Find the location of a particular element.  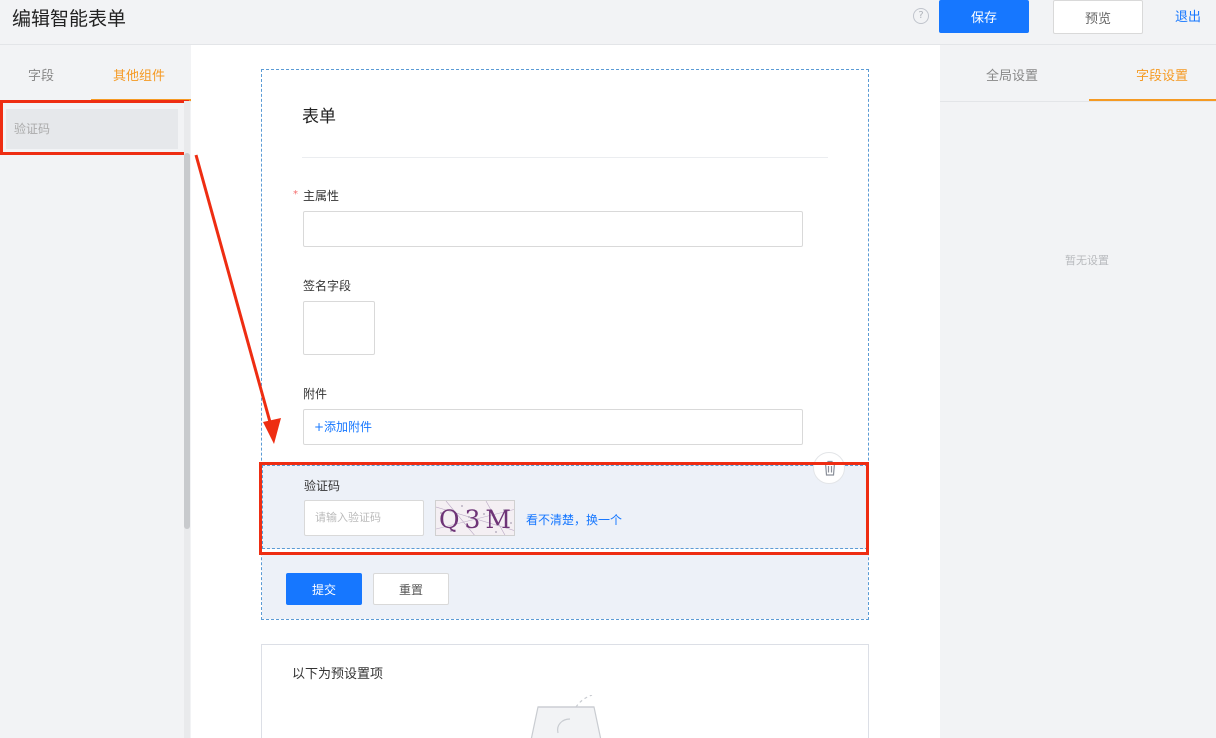

divider is located at coordinates (1078, 101).